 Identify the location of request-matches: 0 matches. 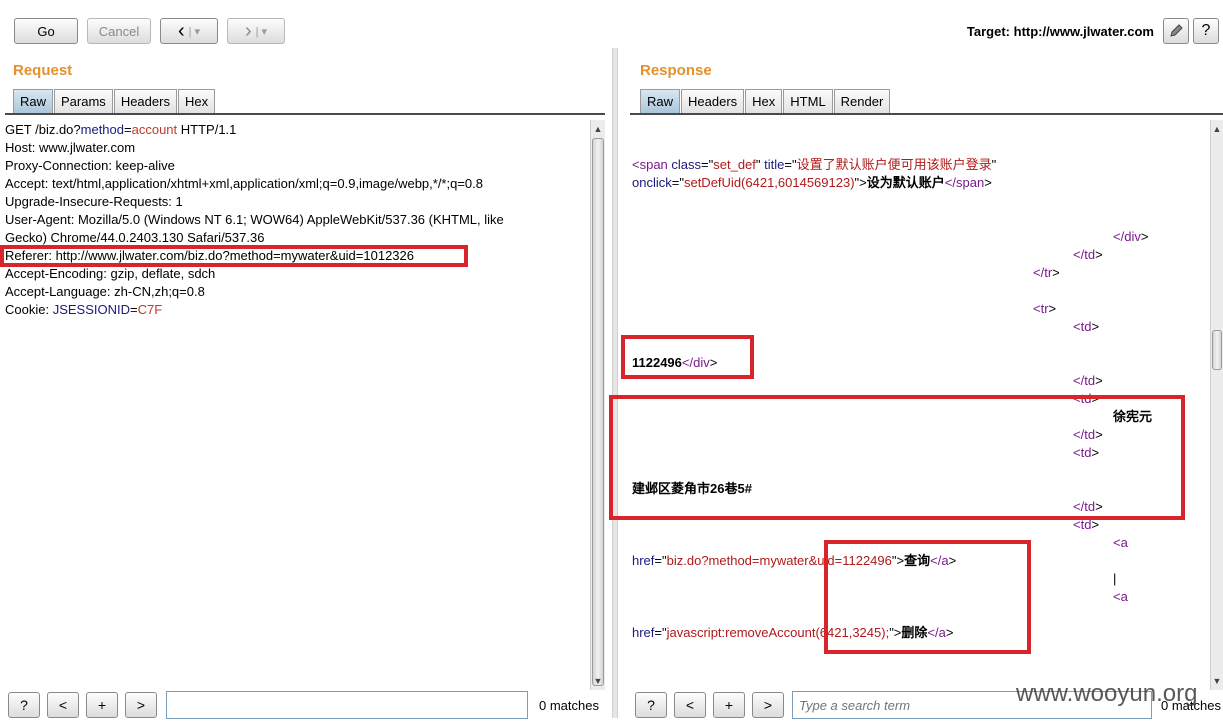
(569, 705).